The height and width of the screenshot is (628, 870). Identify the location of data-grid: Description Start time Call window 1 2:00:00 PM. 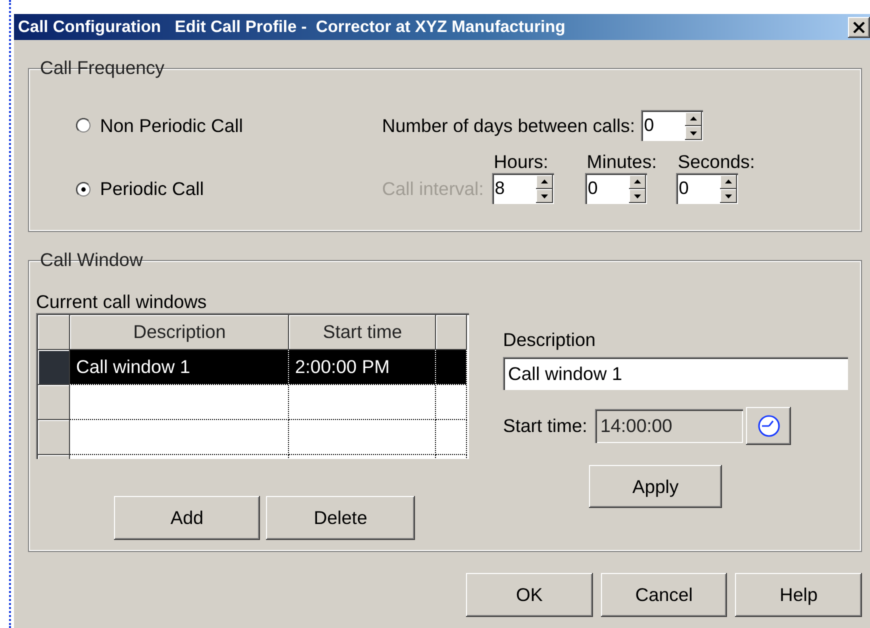
(252, 386).